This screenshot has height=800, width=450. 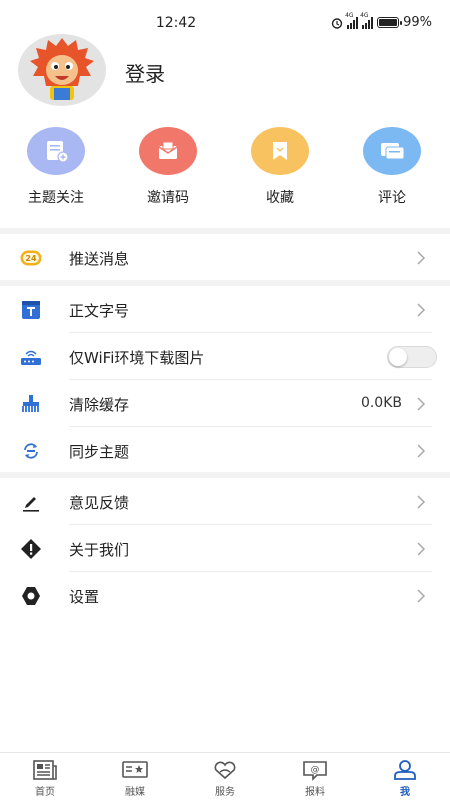 I want to click on clear-cache-label: 清除缓存, so click(x=99, y=405).